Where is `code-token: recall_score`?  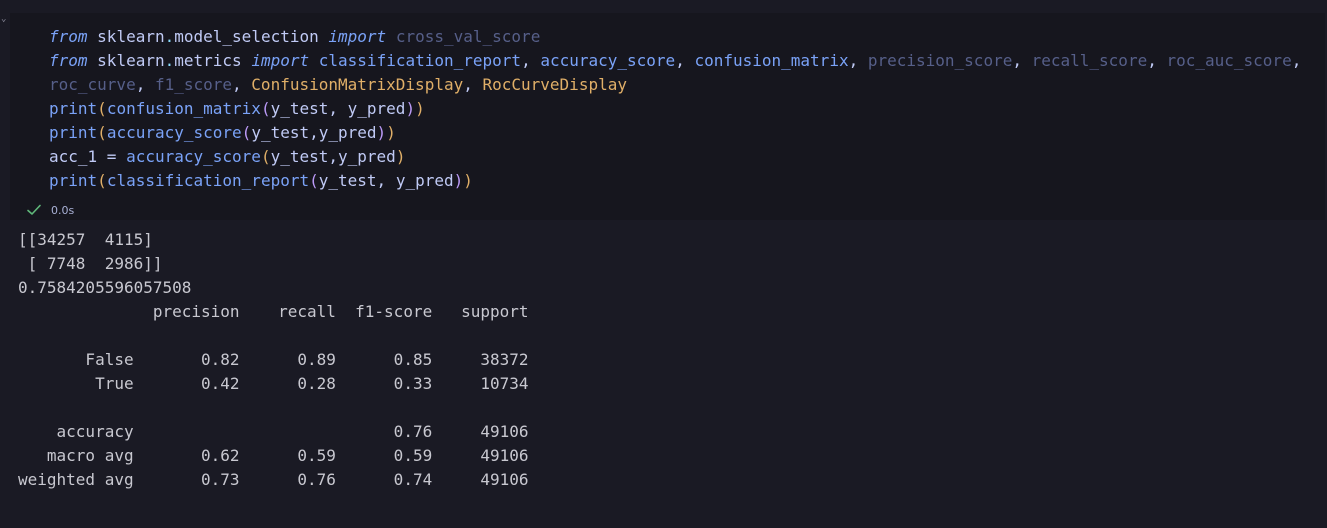 code-token: recall_score is located at coordinates (1089, 60).